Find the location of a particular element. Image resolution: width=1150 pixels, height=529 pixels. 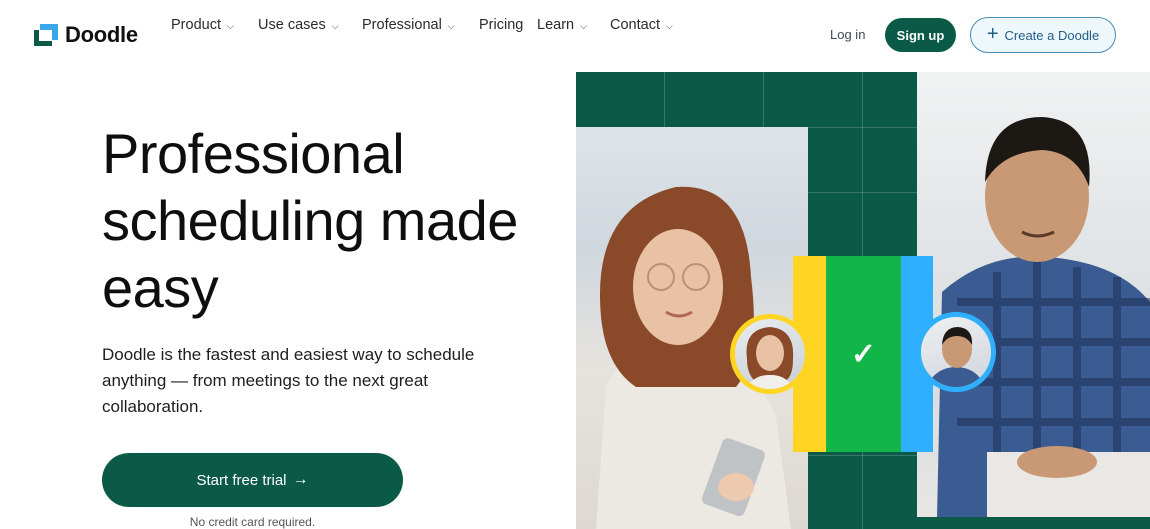

avatar-man is located at coordinates (956, 352).